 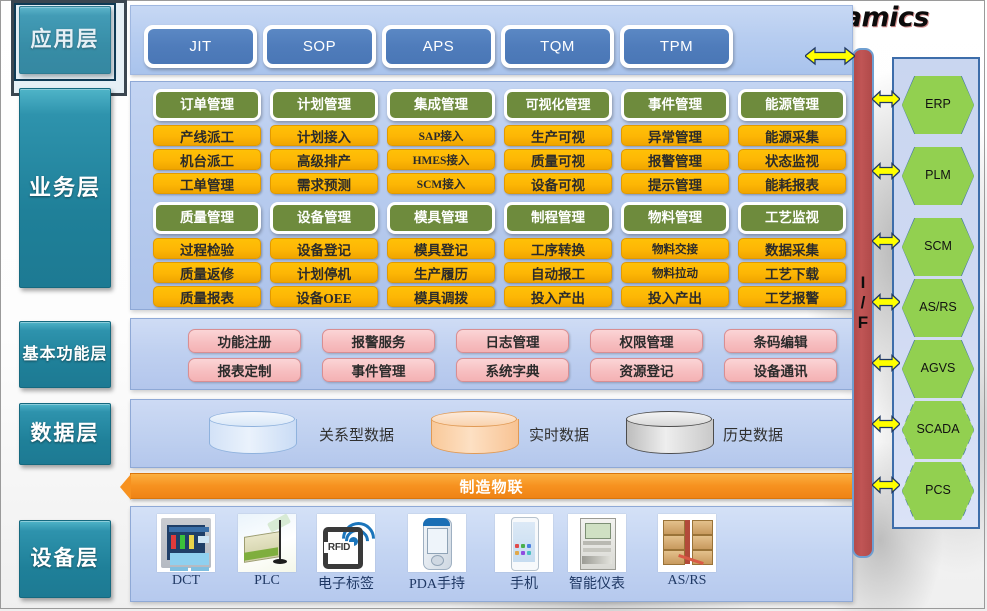 What do you see at coordinates (558, 183) in the screenshot?
I see `leaf-item: 设备可视` at bounding box center [558, 183].